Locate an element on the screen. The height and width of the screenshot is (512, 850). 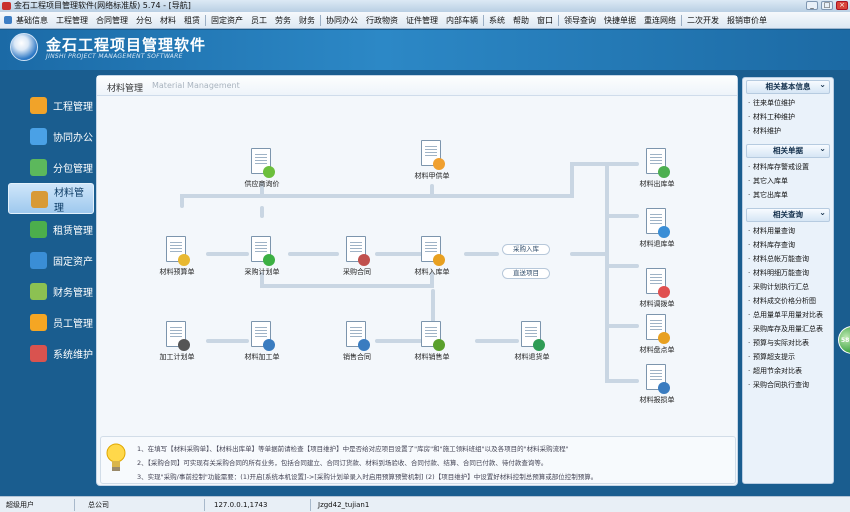
flow-node-loss: 材料报损单 is located at coordinates (657, 384).